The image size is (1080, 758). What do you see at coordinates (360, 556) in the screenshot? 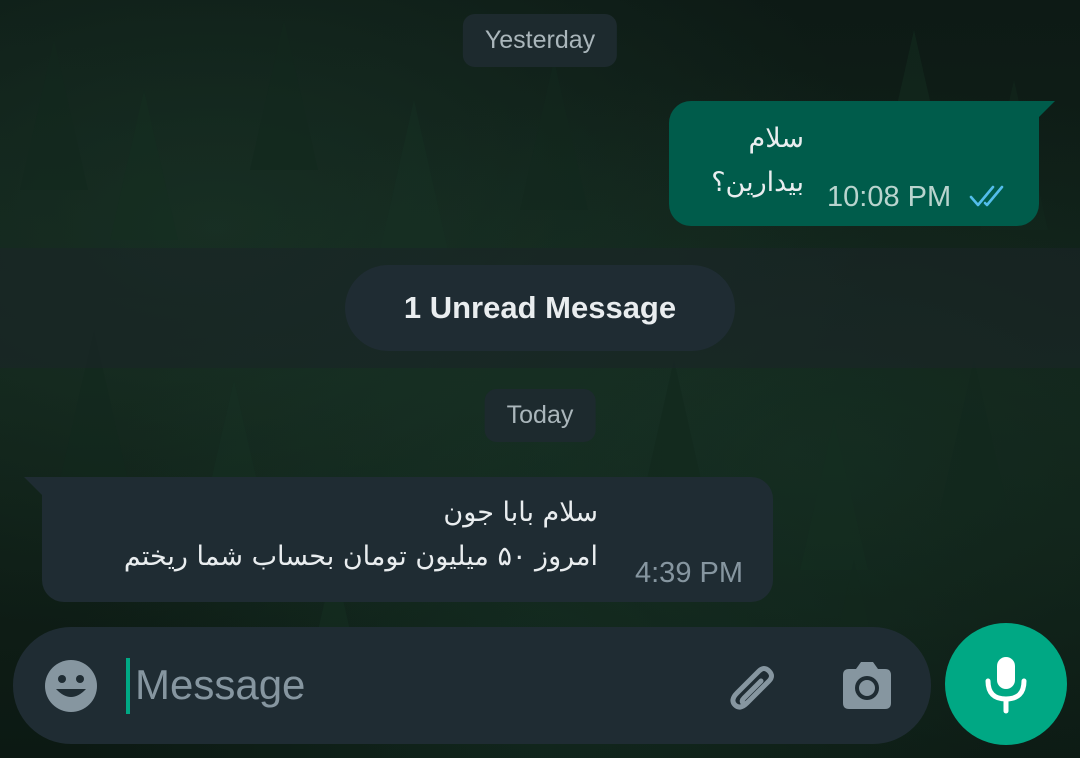
I see `incoming-message-line-2: امروز ۵۰ میلیون تومان بحساب شما ریختم` at bounding box center [360, 556].